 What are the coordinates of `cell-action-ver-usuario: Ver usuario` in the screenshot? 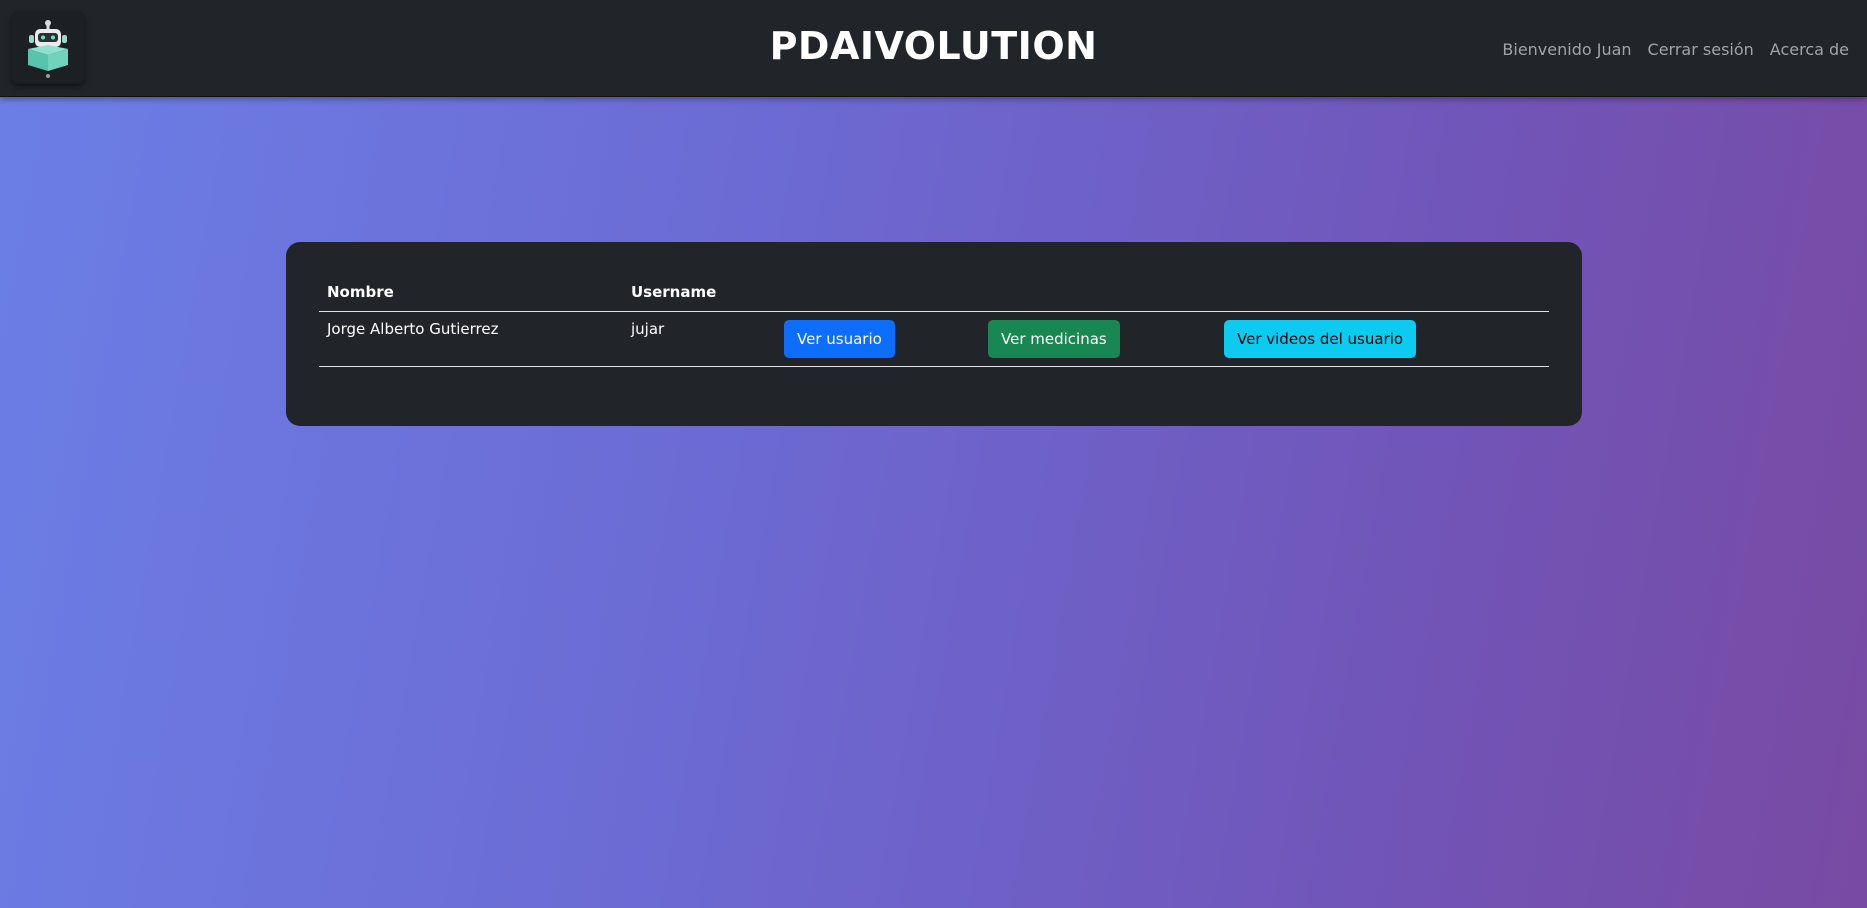 It's located at (878, 339).